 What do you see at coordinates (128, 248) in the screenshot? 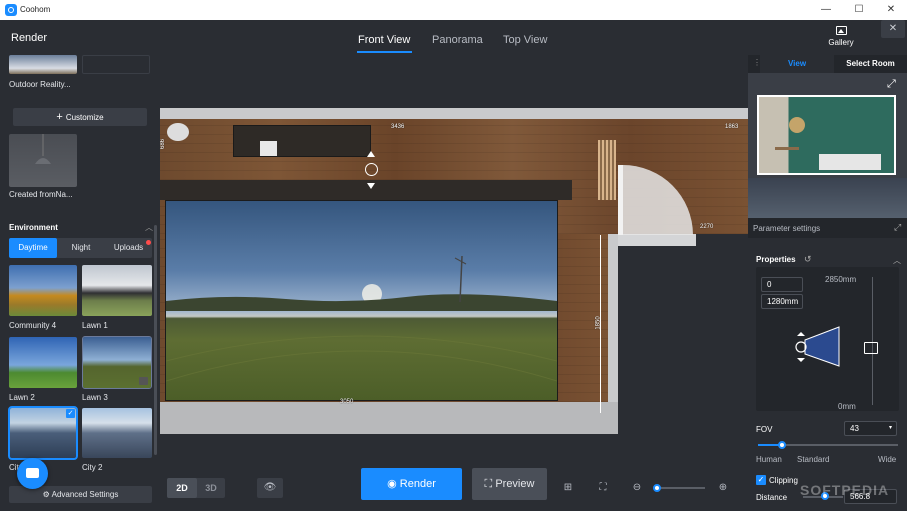
I see `tab-uploads: Uploads` at bounding box center [128, 248].